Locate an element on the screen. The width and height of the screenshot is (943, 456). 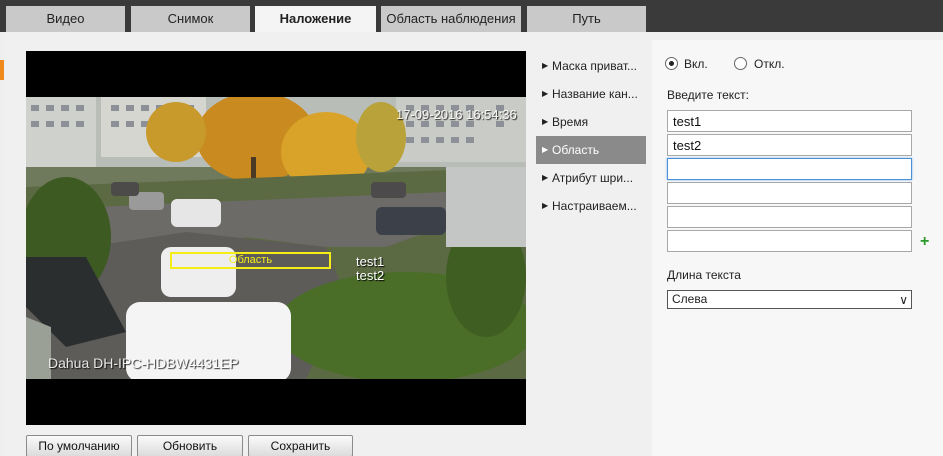
tab-snapshot: Снимок is located at coordinates (190, 19).